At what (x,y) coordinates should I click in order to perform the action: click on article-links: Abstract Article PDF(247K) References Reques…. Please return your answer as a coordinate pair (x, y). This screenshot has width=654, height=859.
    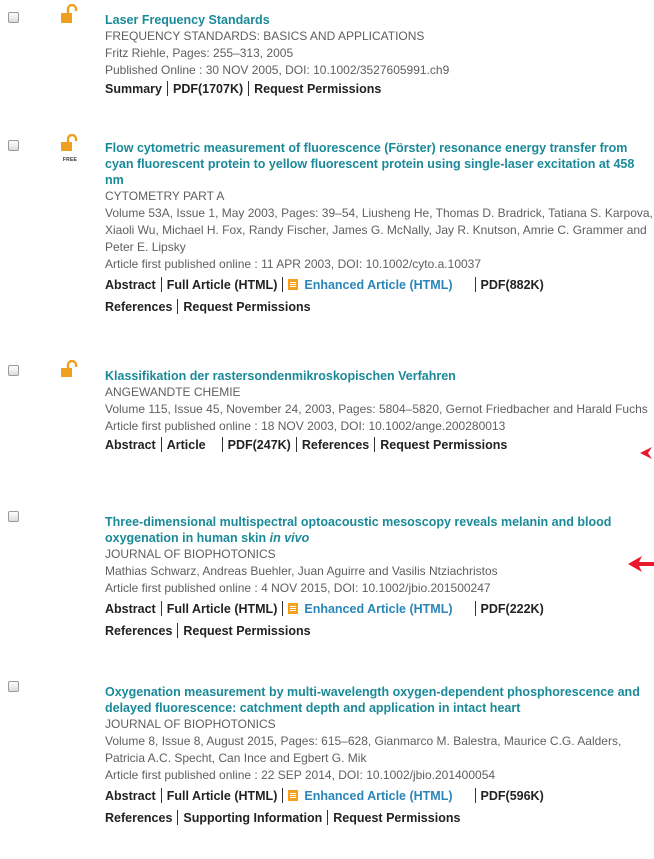
    Looking at the image, I should click on (379, 445).